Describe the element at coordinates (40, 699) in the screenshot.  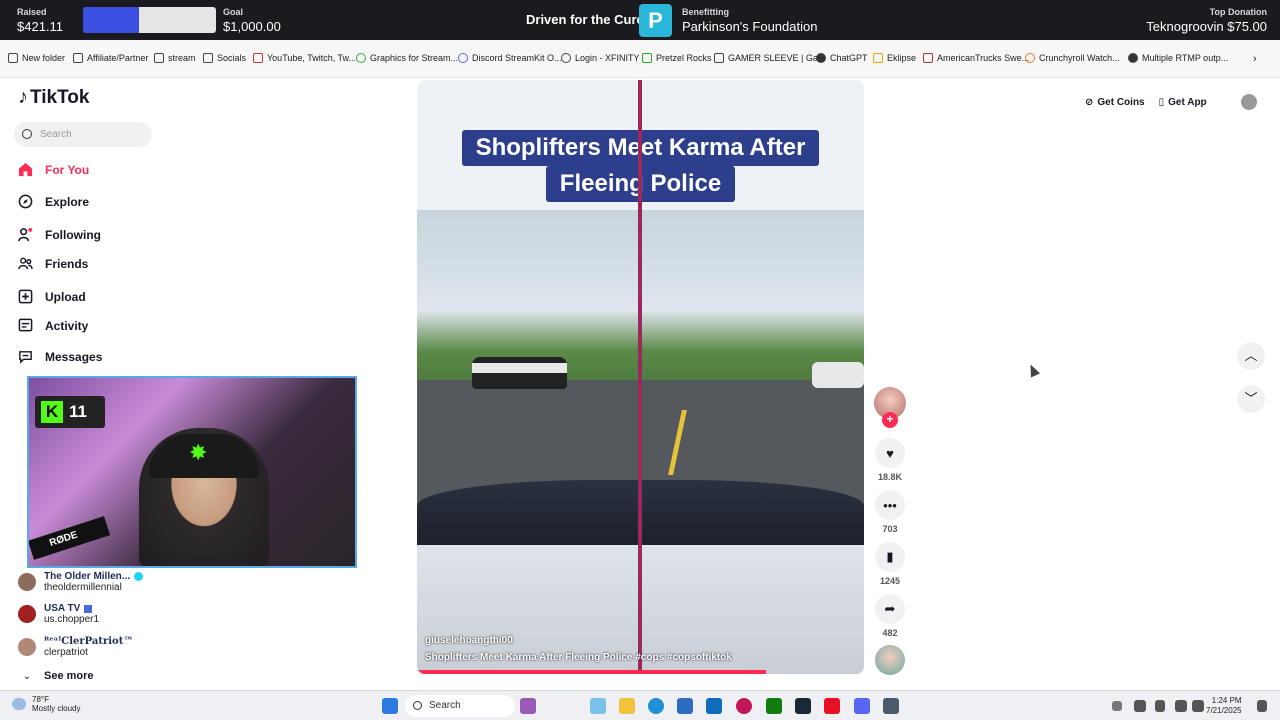
I see `temperature: 78°F` at that location.